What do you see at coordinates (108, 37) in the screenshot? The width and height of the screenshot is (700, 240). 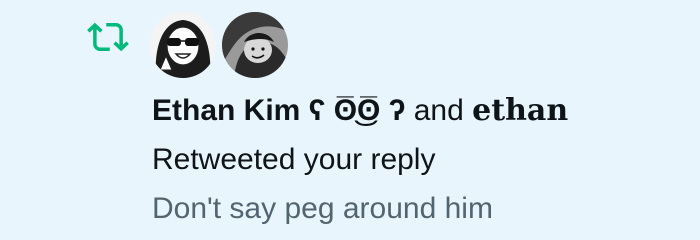 I see `retweet-icon` at bounding box center [108, 37].